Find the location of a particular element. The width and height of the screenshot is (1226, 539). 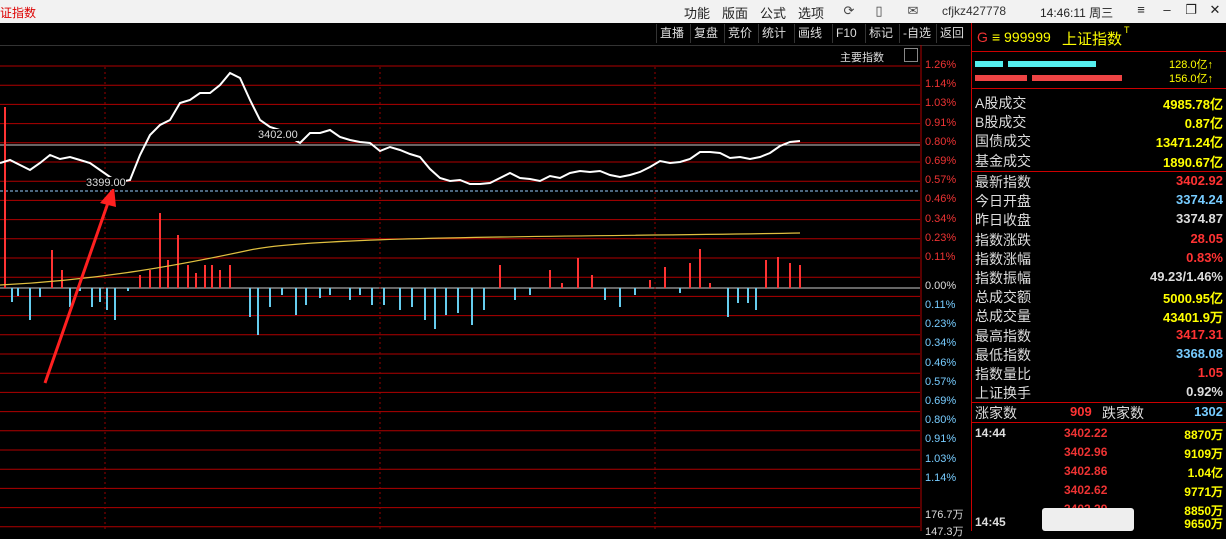

quote-row: 基金成交 1890.67亿 is located at coordinates (1099, 160).